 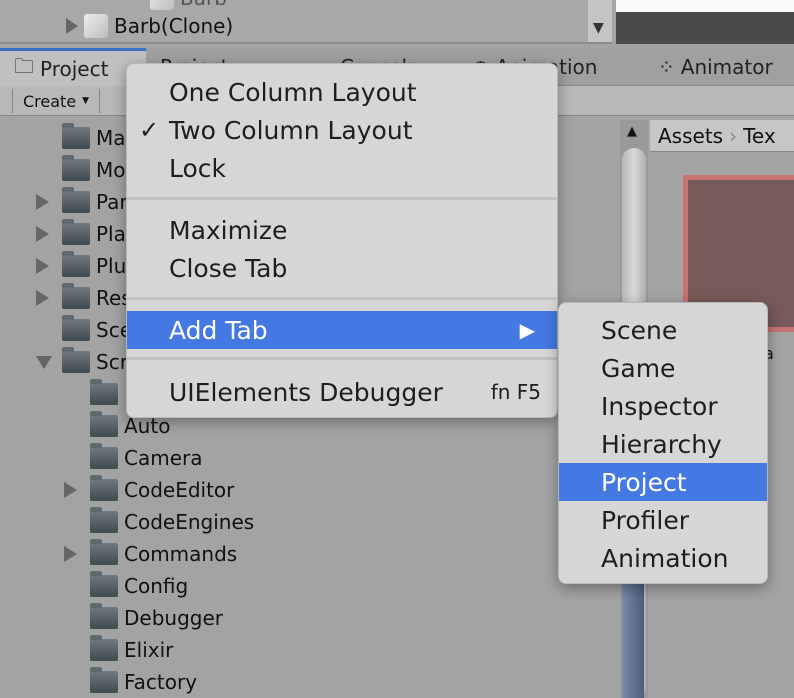 I want to click on folder-label: Plu, so click(x=111, y=266).